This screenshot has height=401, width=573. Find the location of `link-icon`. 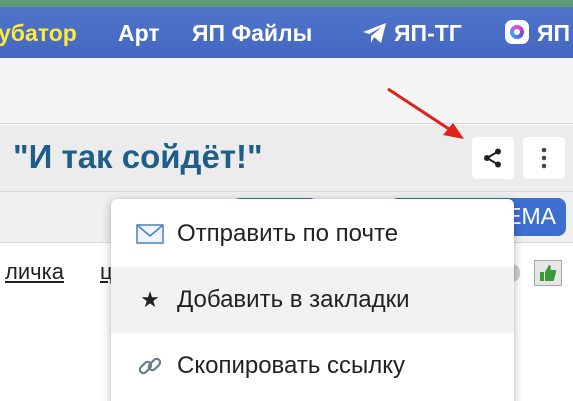

link-icon is located at coordinates (150, 366).